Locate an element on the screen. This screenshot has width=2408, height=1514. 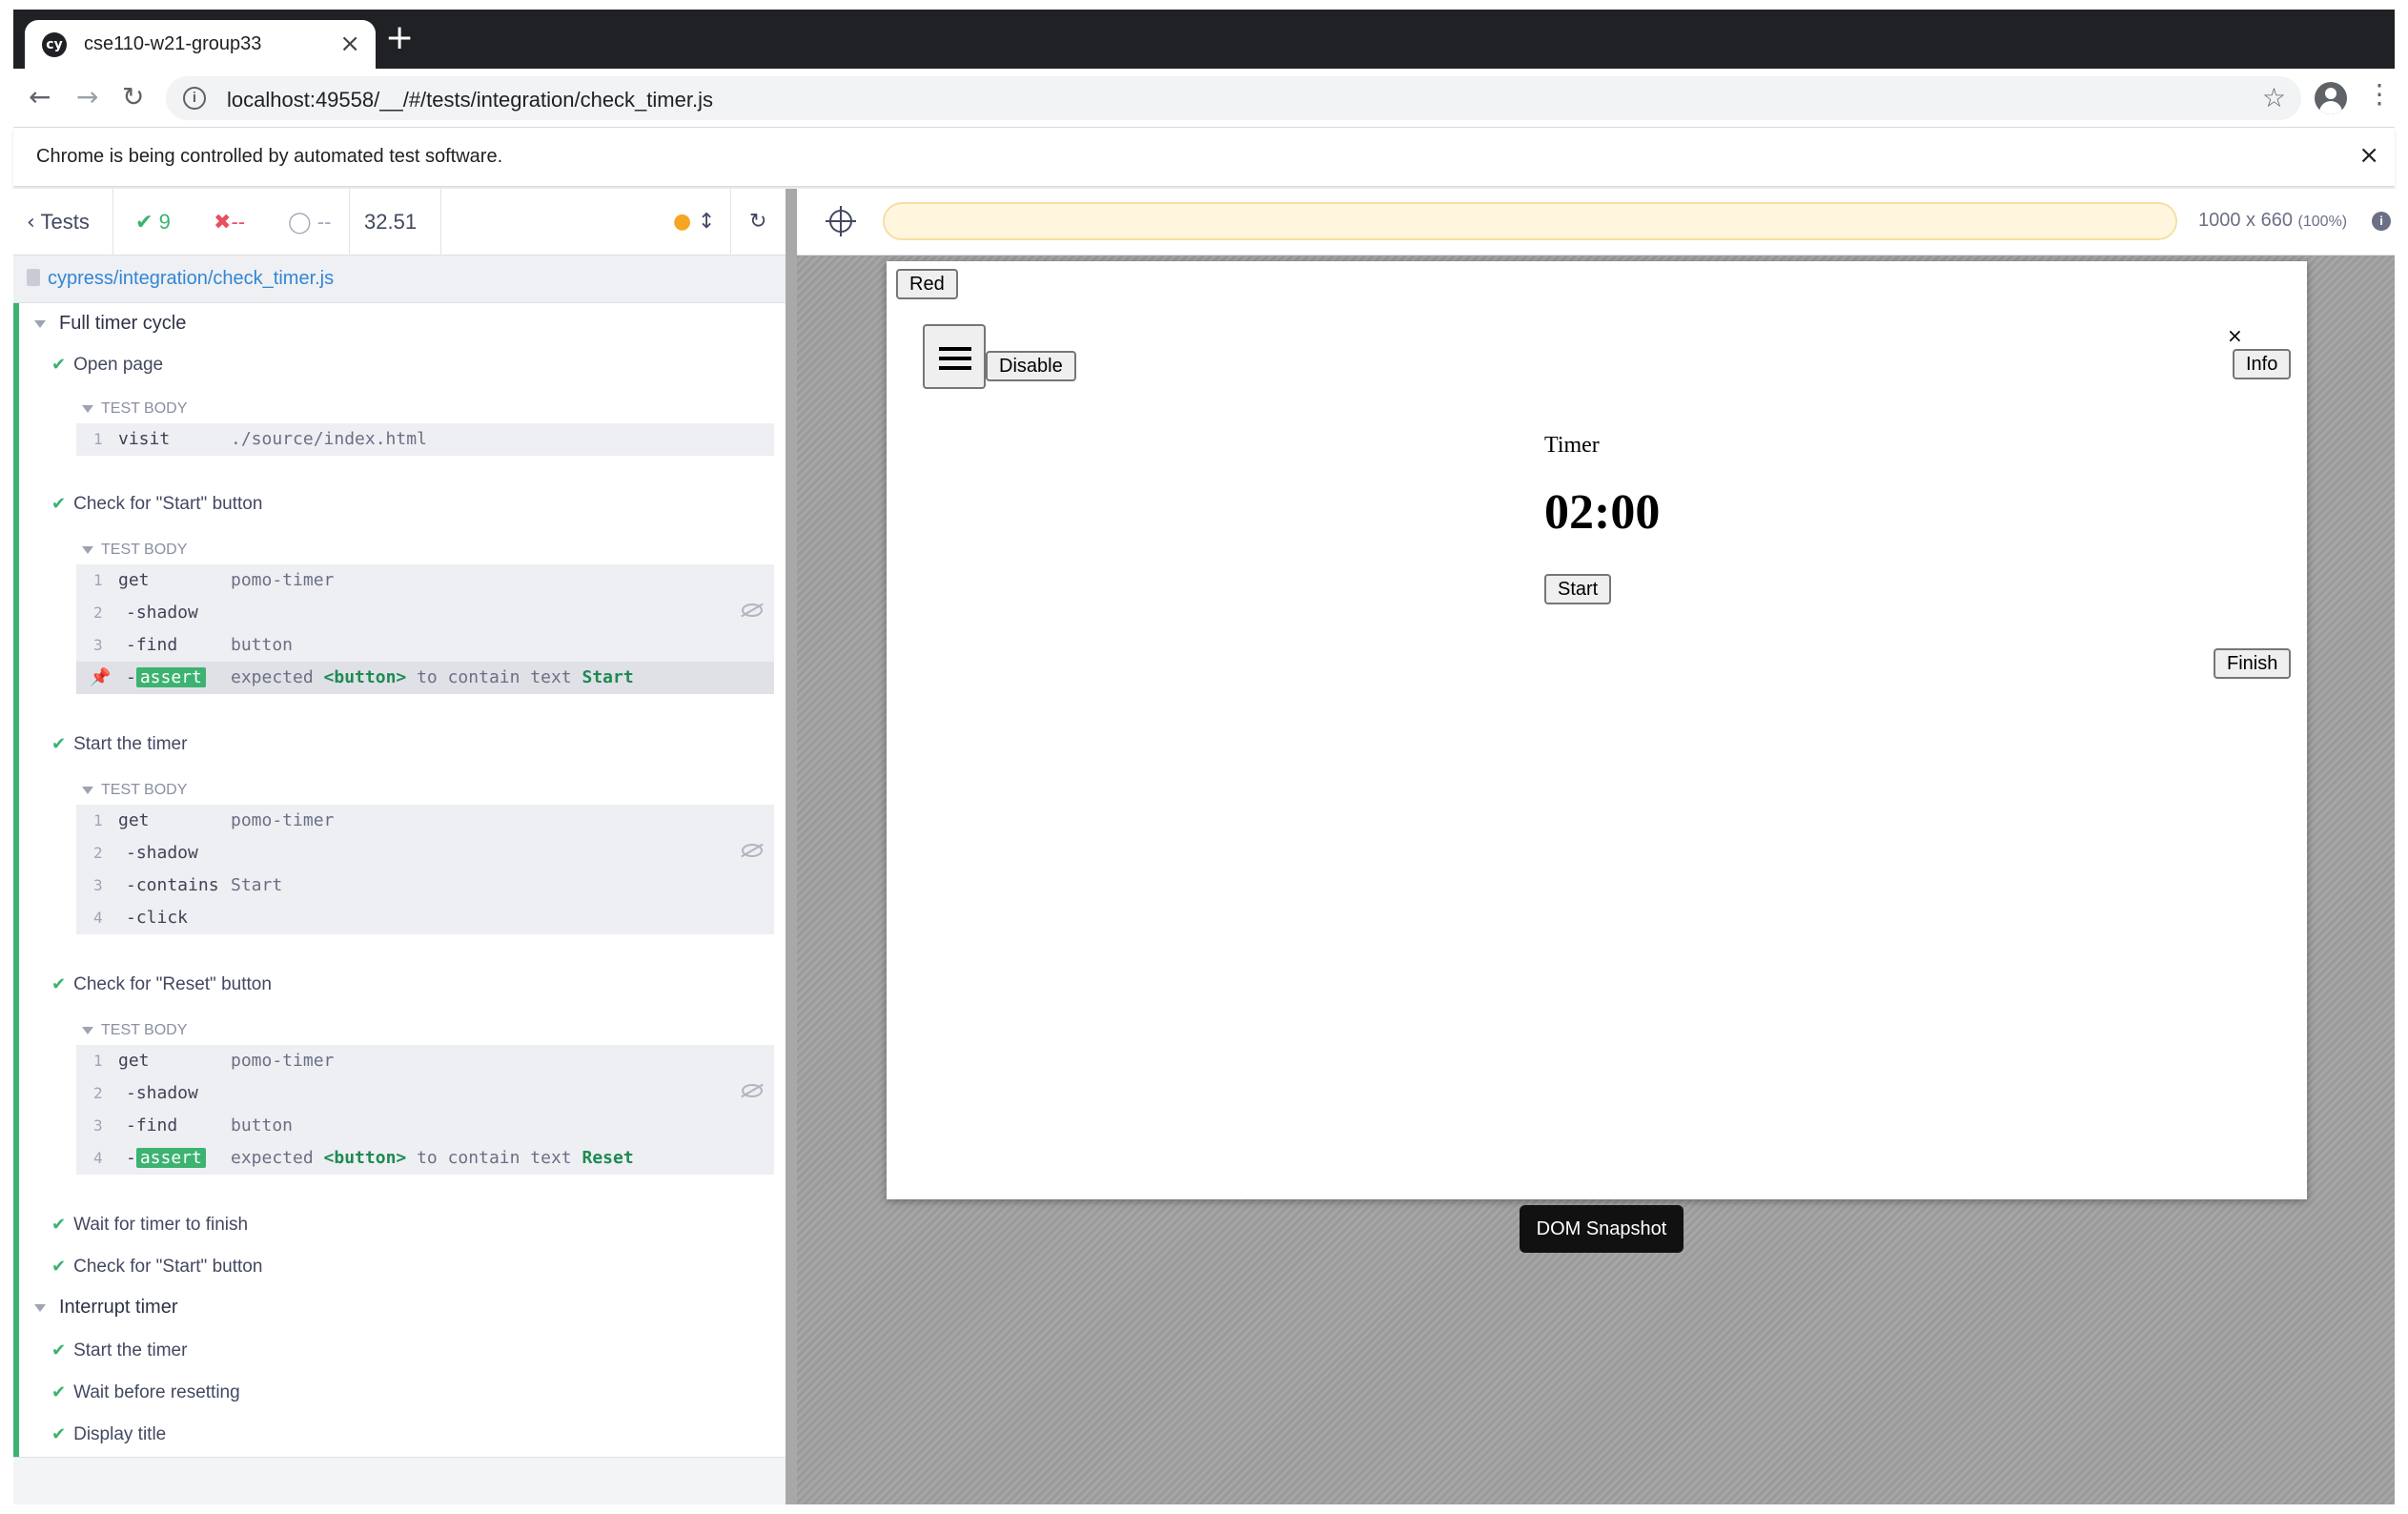
red-button: Red is located at coordinates (927, 284).